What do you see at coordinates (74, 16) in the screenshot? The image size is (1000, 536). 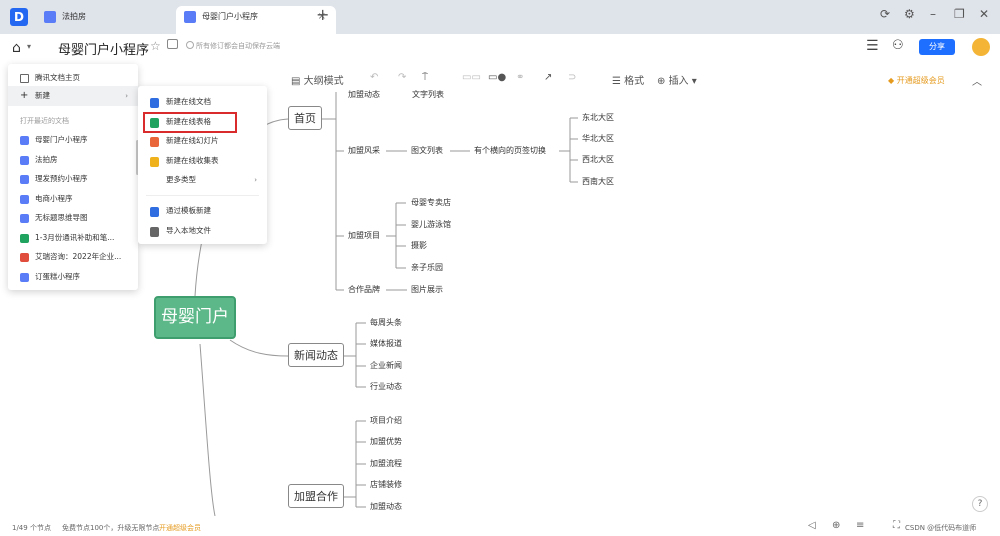 I see `tab-label: 法拍房` at bounding box center [74, 16].